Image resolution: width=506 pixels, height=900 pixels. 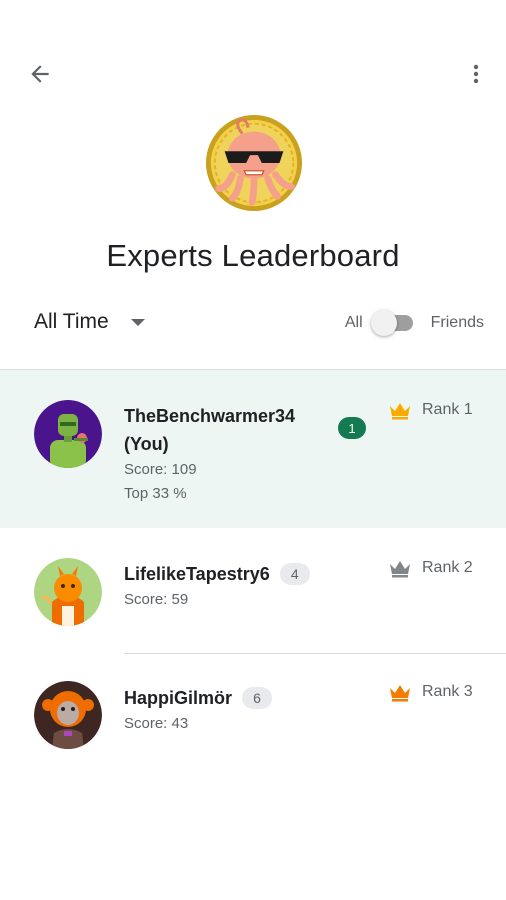 What do you see at coordinates (68, 592) in the screenshot?
I see `dragon-avatar-icon` at bounding box center [68, 592].